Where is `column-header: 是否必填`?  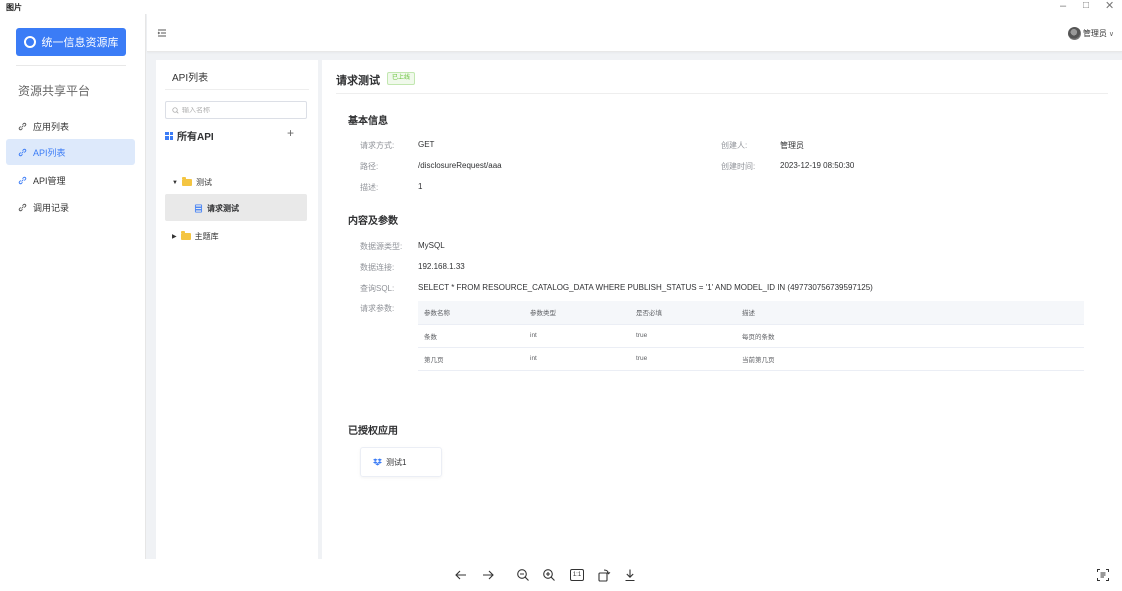 column-header: 是否必填 is located at coordinates (683, 313).